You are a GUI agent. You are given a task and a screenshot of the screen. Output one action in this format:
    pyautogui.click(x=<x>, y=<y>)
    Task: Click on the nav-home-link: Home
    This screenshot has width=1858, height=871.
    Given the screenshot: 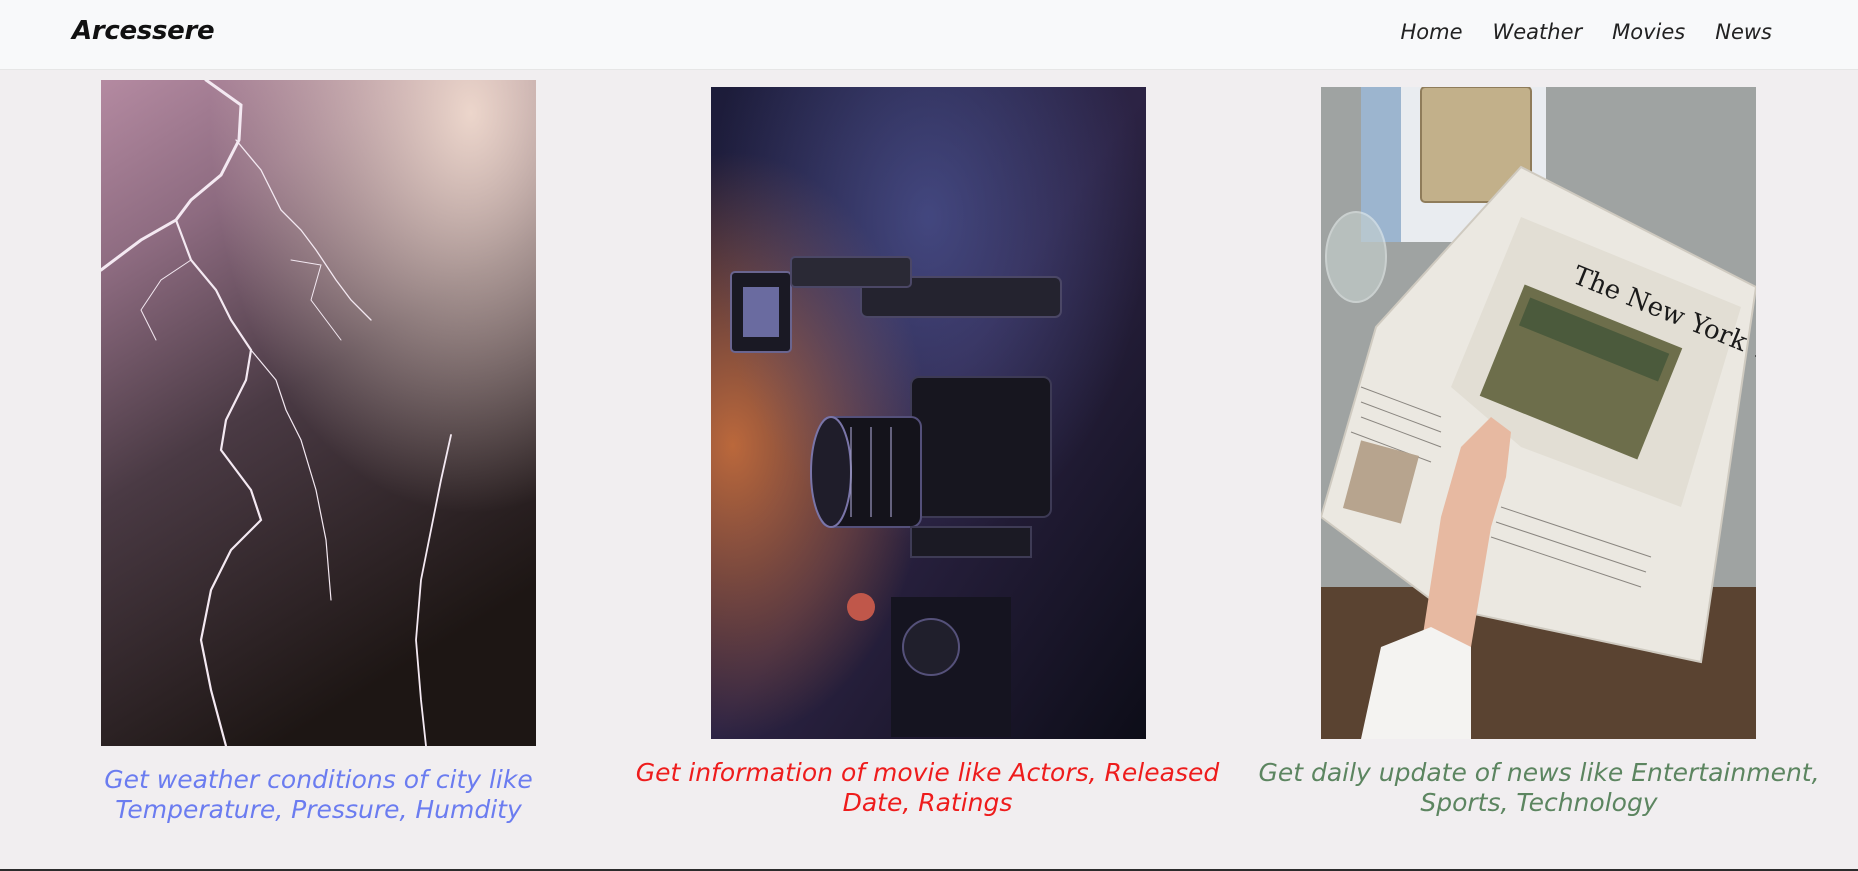 What is the action you would take?
    pyautogui.click(x=1431, y=32)
    